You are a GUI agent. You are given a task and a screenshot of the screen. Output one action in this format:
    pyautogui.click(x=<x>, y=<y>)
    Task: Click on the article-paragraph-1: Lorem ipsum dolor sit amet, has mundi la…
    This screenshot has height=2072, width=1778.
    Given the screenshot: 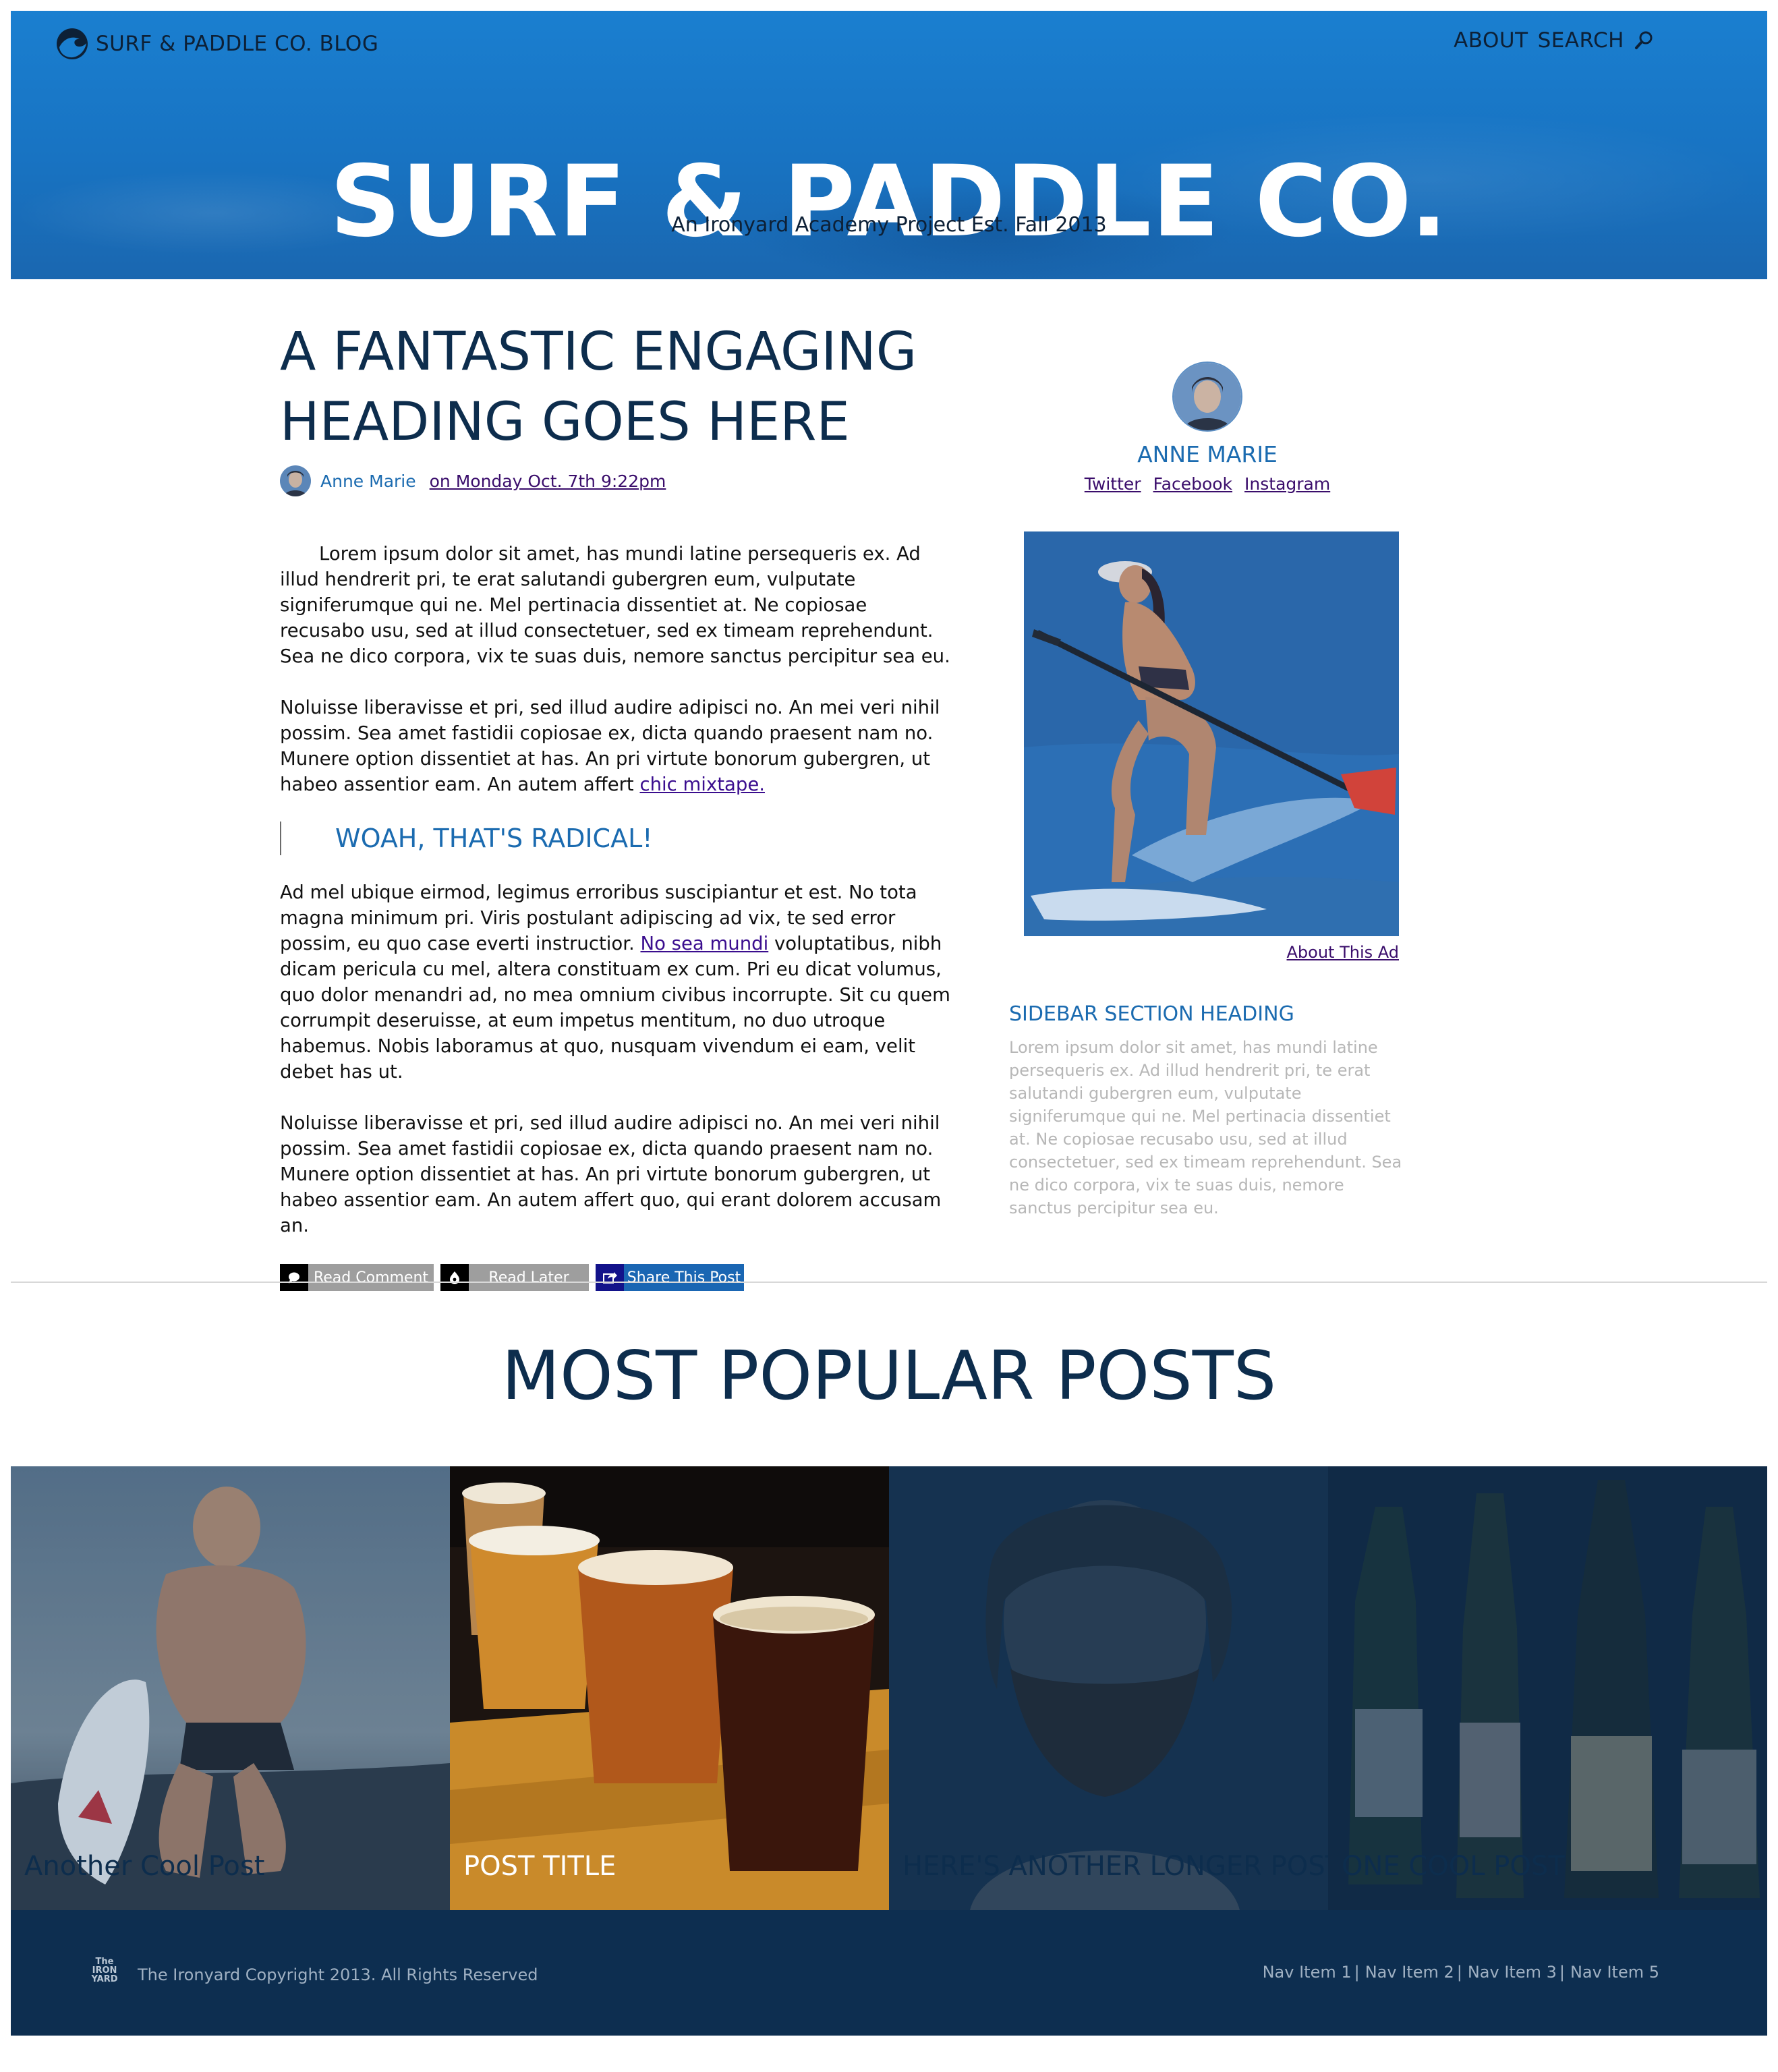 What is the action you would take?
    pyautogui.click(x=615, y=605)
    